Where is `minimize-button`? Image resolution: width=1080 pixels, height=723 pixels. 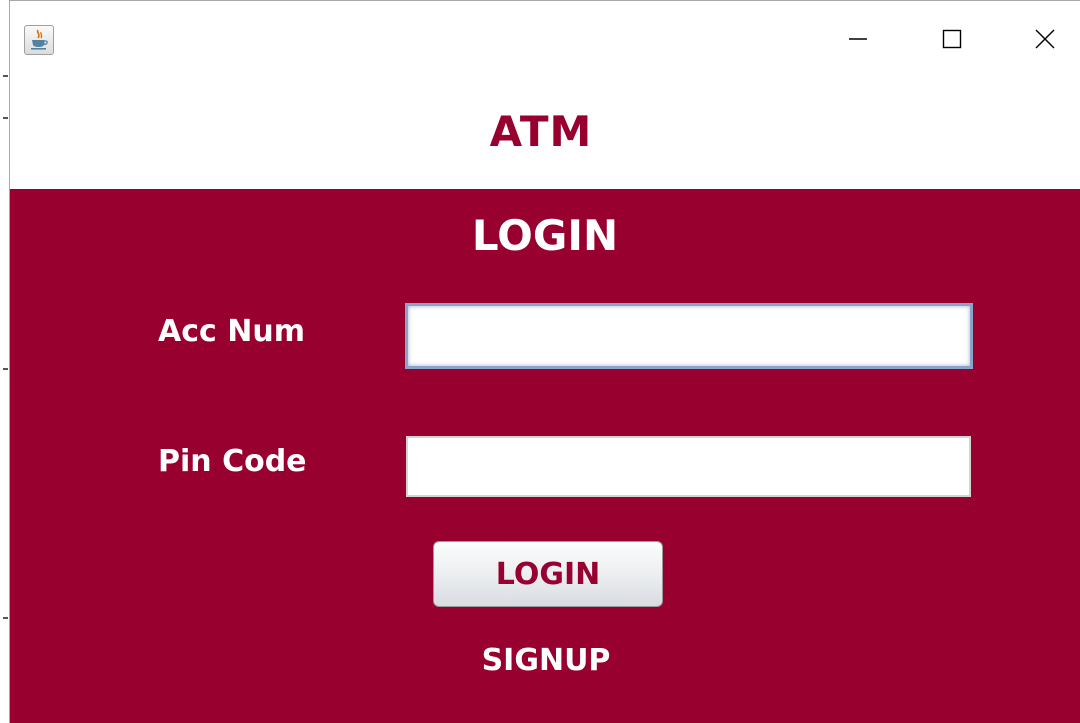
minimize-button is located at coordinates (858, 39).